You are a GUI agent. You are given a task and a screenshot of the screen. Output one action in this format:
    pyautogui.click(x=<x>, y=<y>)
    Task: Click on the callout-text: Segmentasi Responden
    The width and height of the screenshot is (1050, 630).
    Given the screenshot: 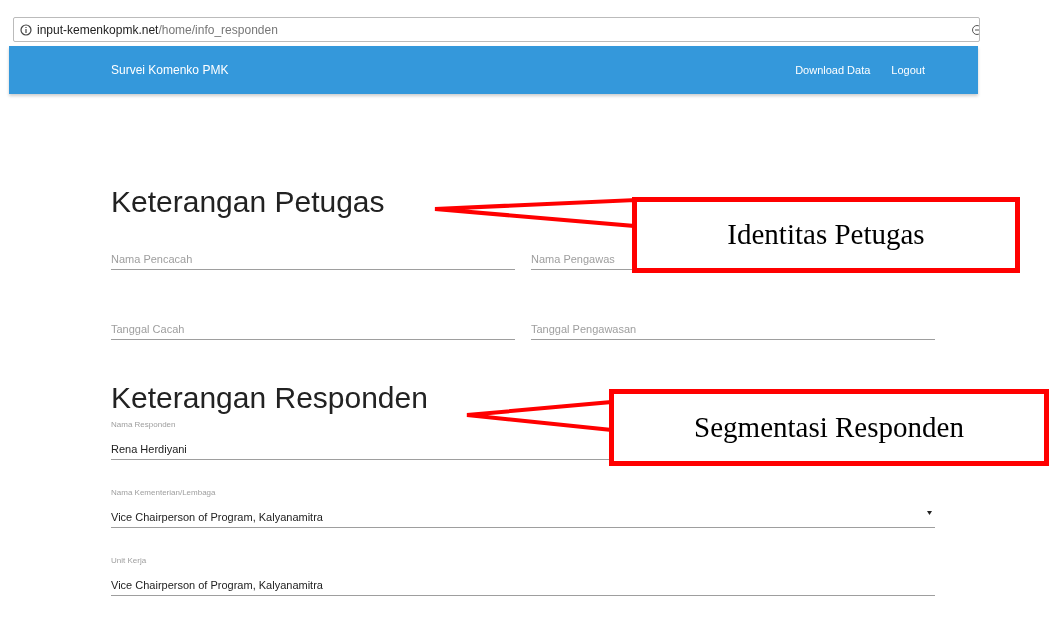 What is the action you would take?
    pyautogui.click(x=829, y=427)
    